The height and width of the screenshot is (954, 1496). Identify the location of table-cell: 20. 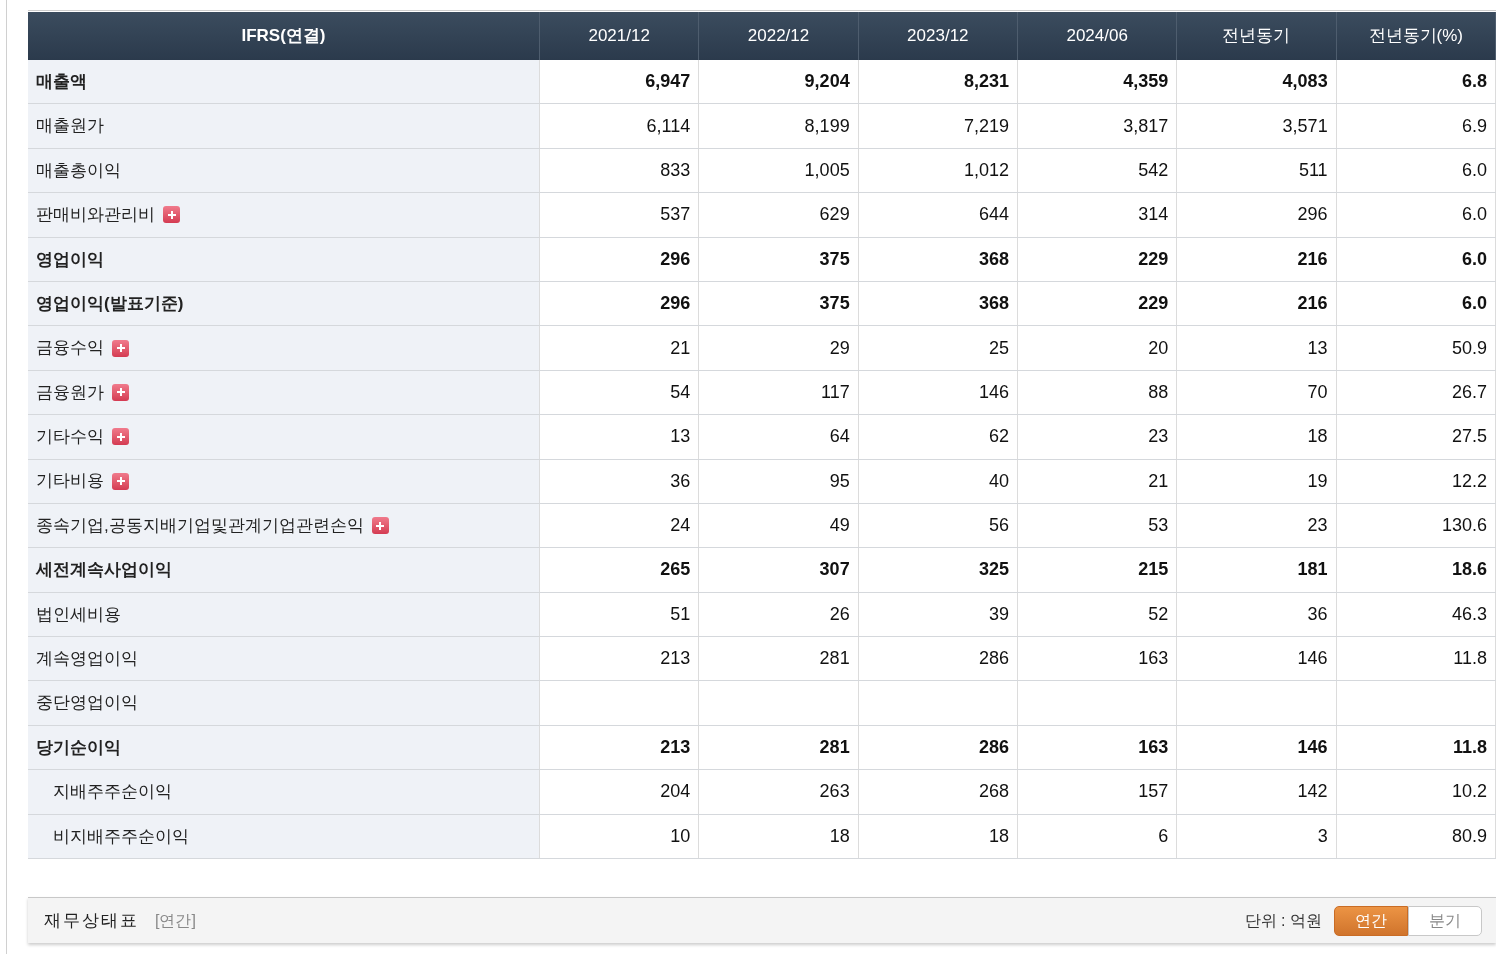
(1098, 348).